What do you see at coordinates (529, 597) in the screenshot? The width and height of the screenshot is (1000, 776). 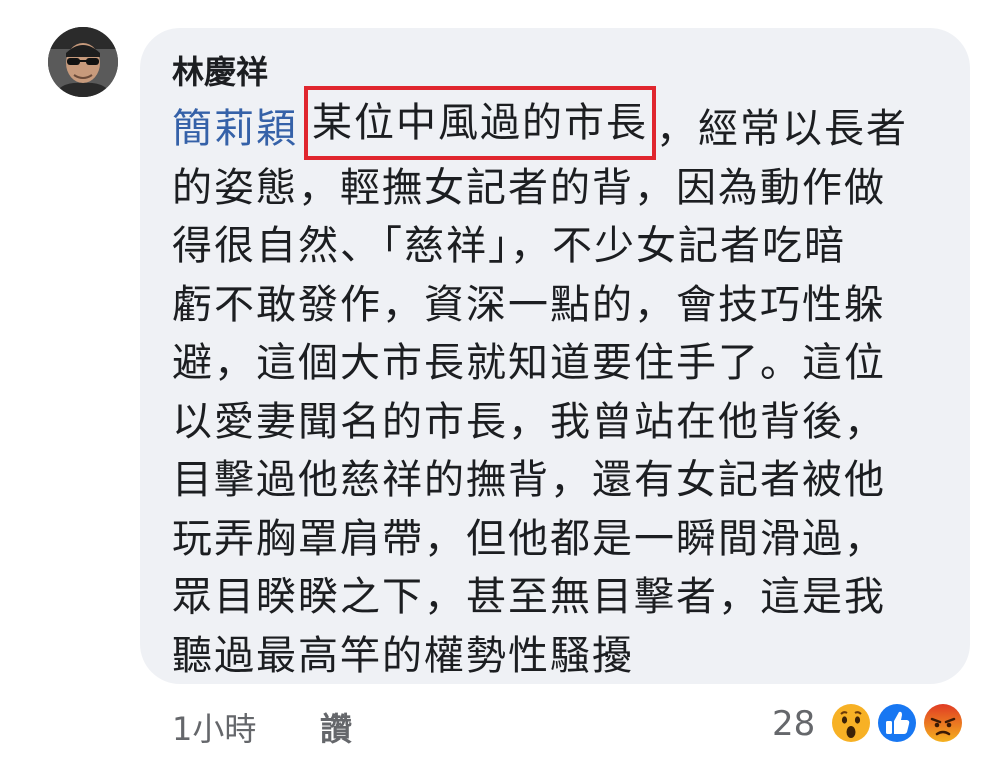 I see `comment-line: 眾目睽睽之下，甚至無目擊者，這是我` at bounding box center [529, 597].